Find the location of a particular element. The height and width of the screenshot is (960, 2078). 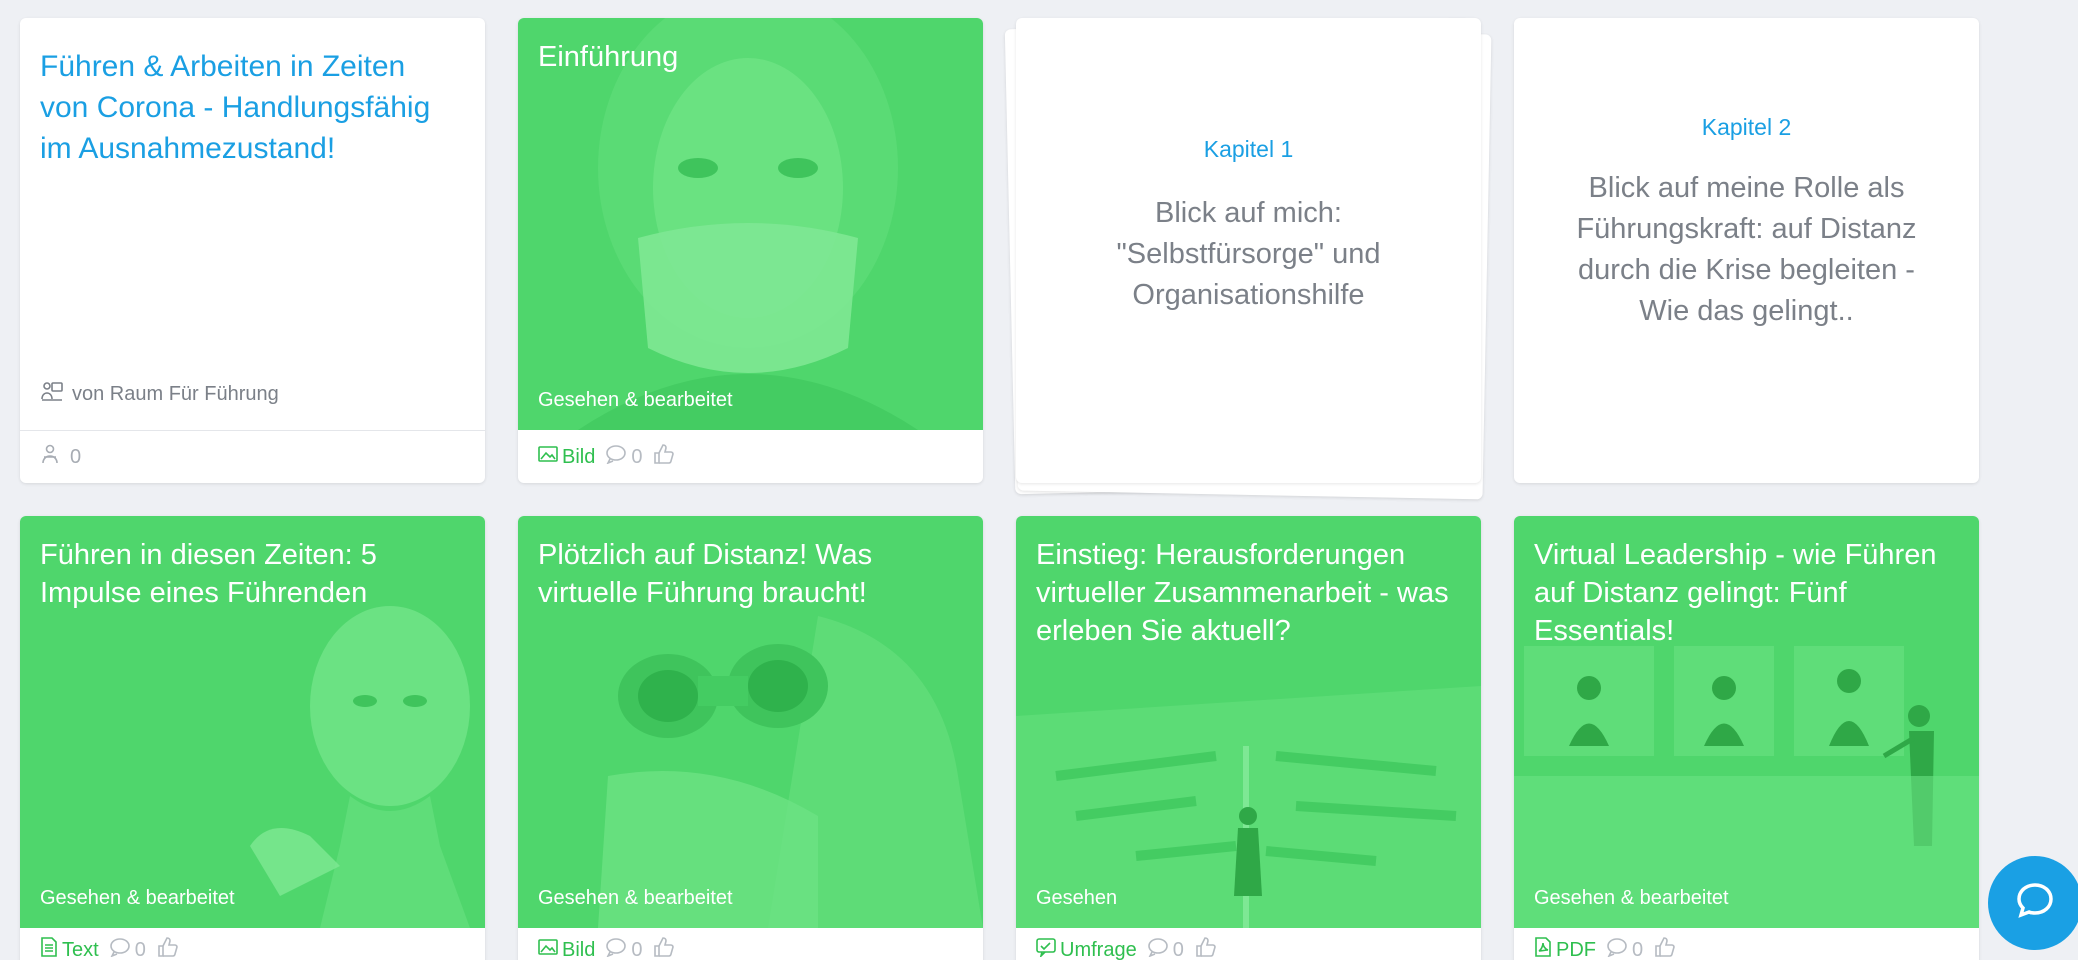

card-title: Einführung is located at coordinates (750, 57).